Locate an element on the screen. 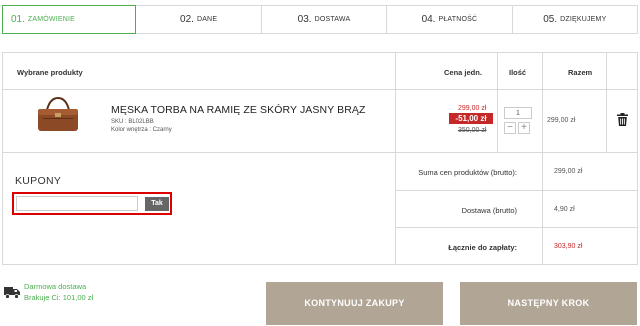 This screenshot has width=640, height=326. free-shipping-label: Darmowa dostawa is located at coordinates (55, 286).